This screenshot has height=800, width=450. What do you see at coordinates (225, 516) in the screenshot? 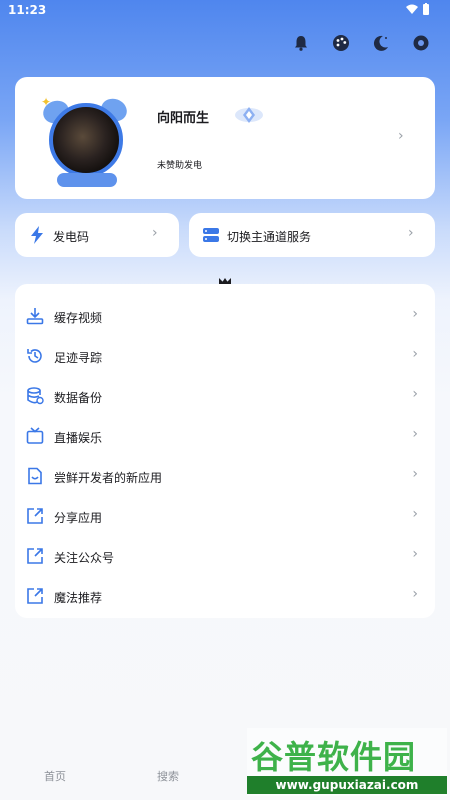
I see `menu-item-share-app: 分享应用 ›` at bounding box center [225, 516].